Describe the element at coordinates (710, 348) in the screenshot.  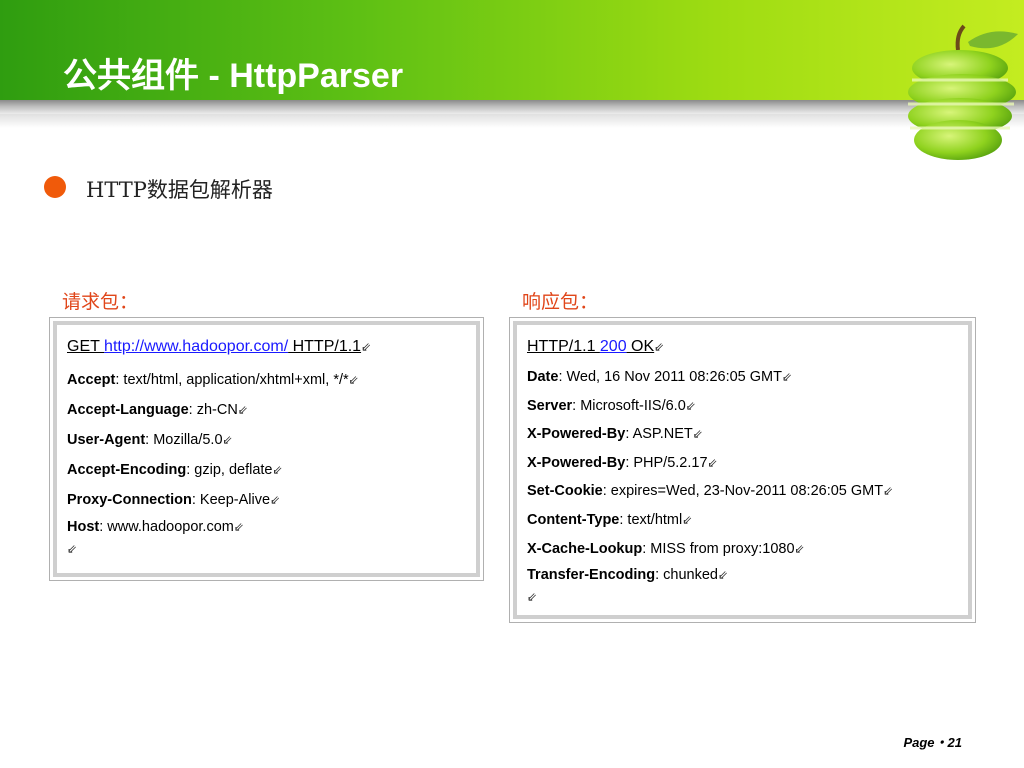
I see `status-line: HTTP/1.1 200 OK⇙` at that location.